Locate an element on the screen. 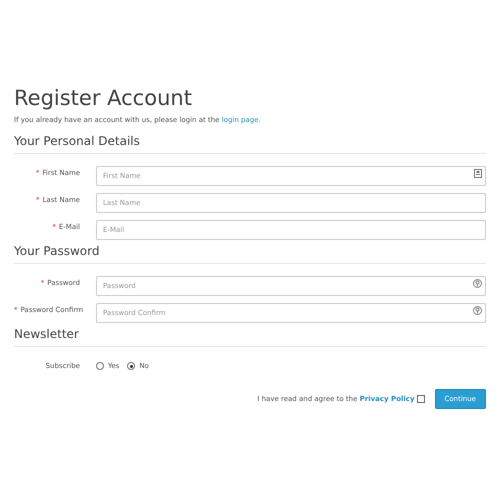 Image resolution: width=500 pixels, height=500 pixels. section-heading: Your Personal Details is located at coordinates (250, 143).